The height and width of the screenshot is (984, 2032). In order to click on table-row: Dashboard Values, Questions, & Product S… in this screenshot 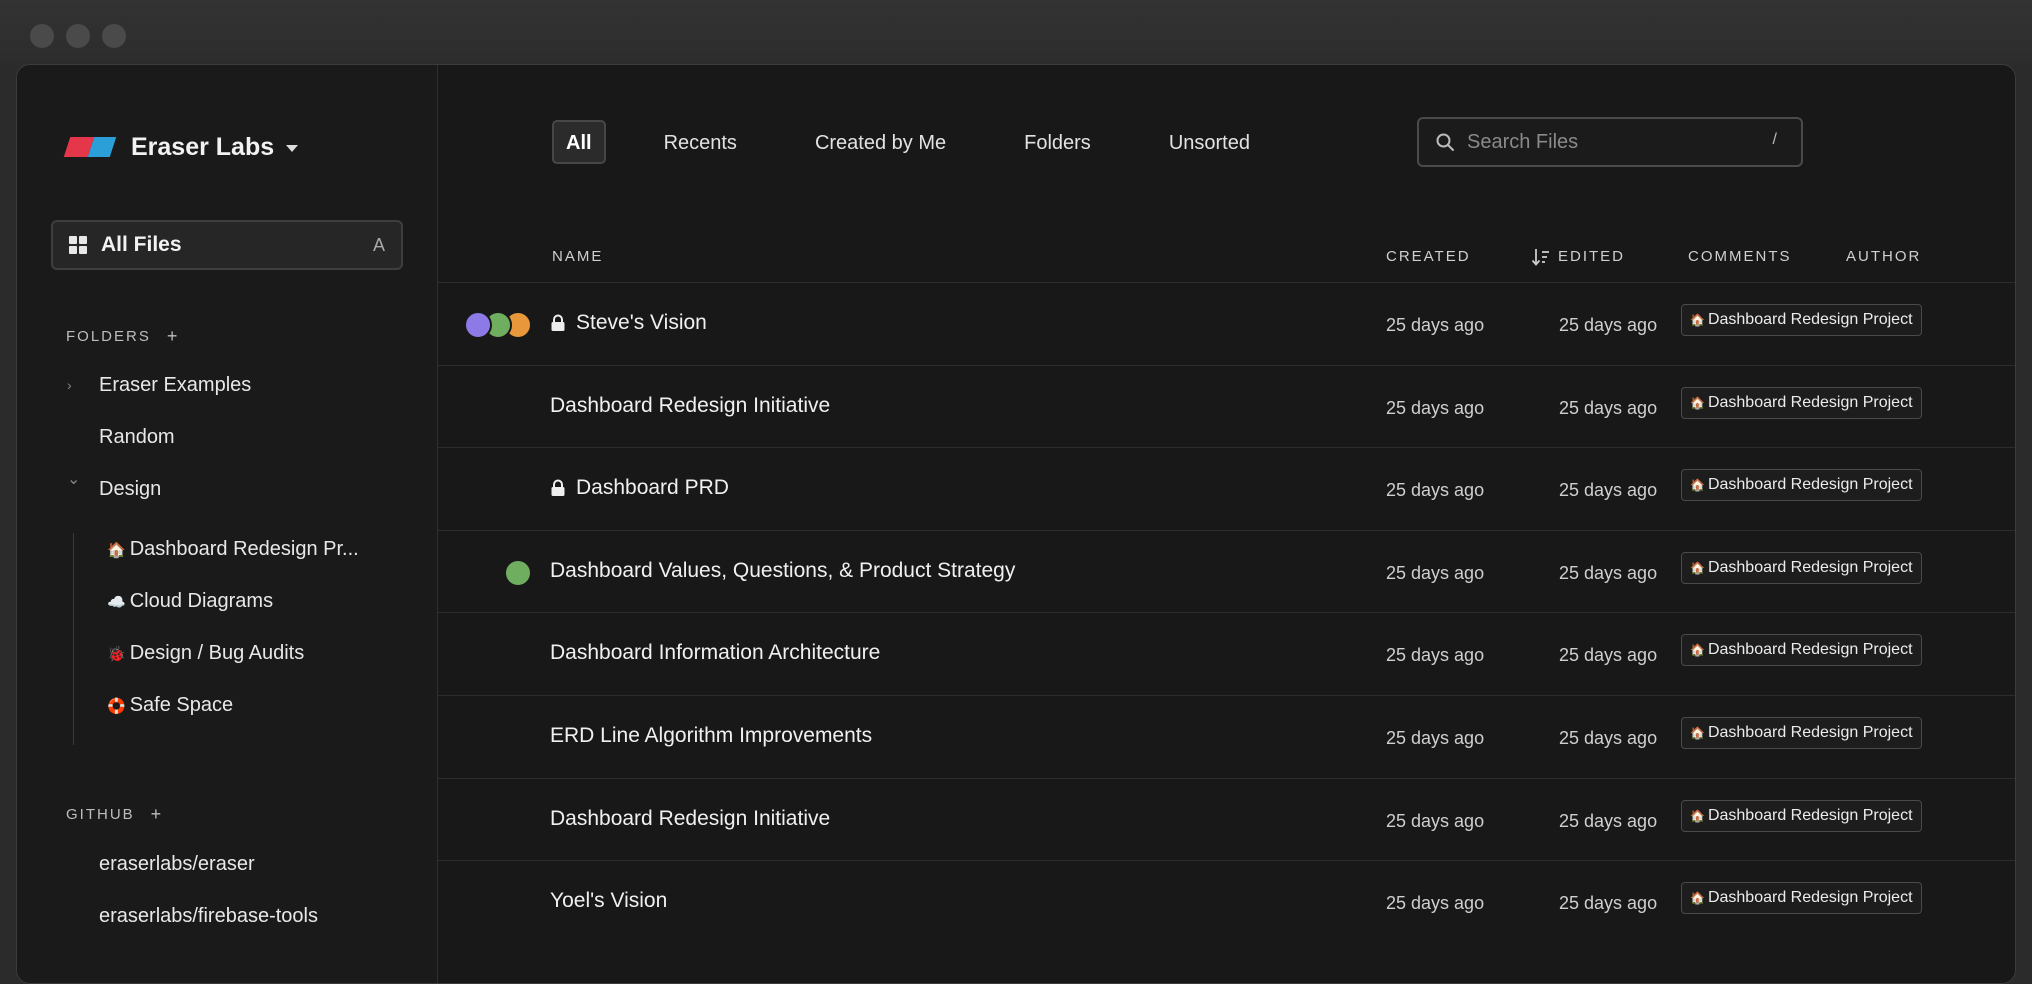, I will do `click(1226, 571)`.